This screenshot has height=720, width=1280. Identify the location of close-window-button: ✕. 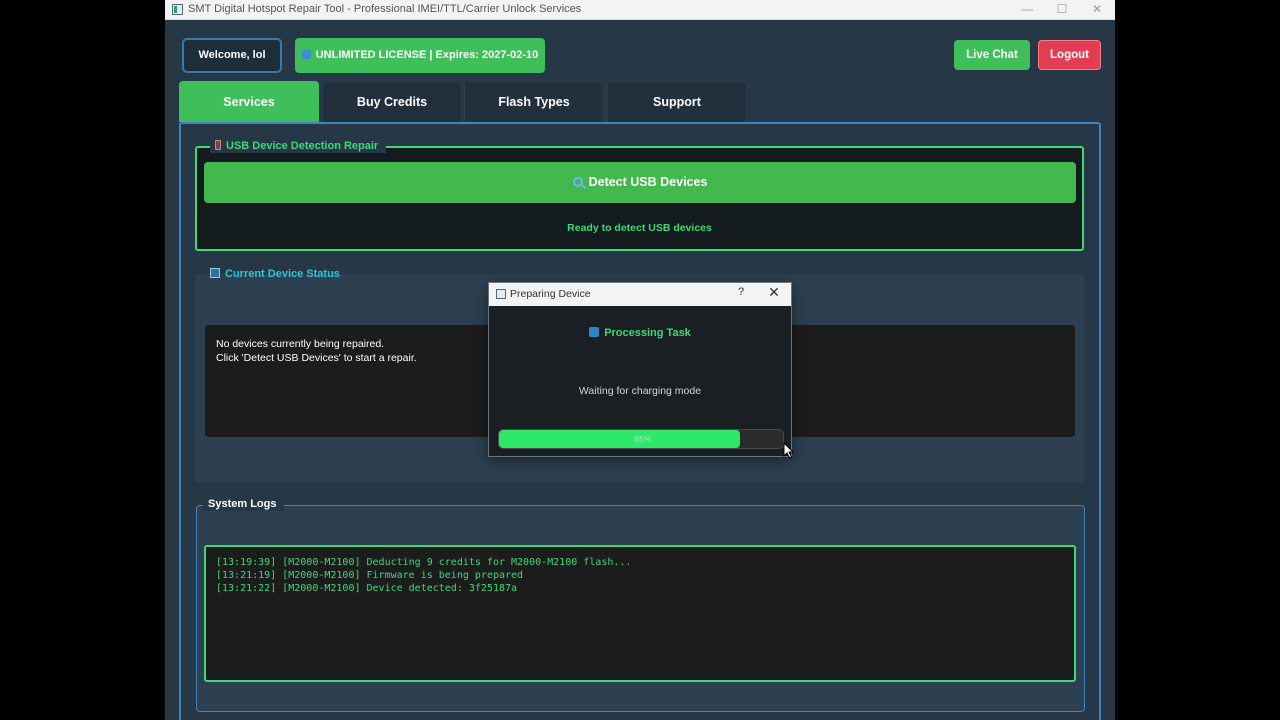
(1097, 10).